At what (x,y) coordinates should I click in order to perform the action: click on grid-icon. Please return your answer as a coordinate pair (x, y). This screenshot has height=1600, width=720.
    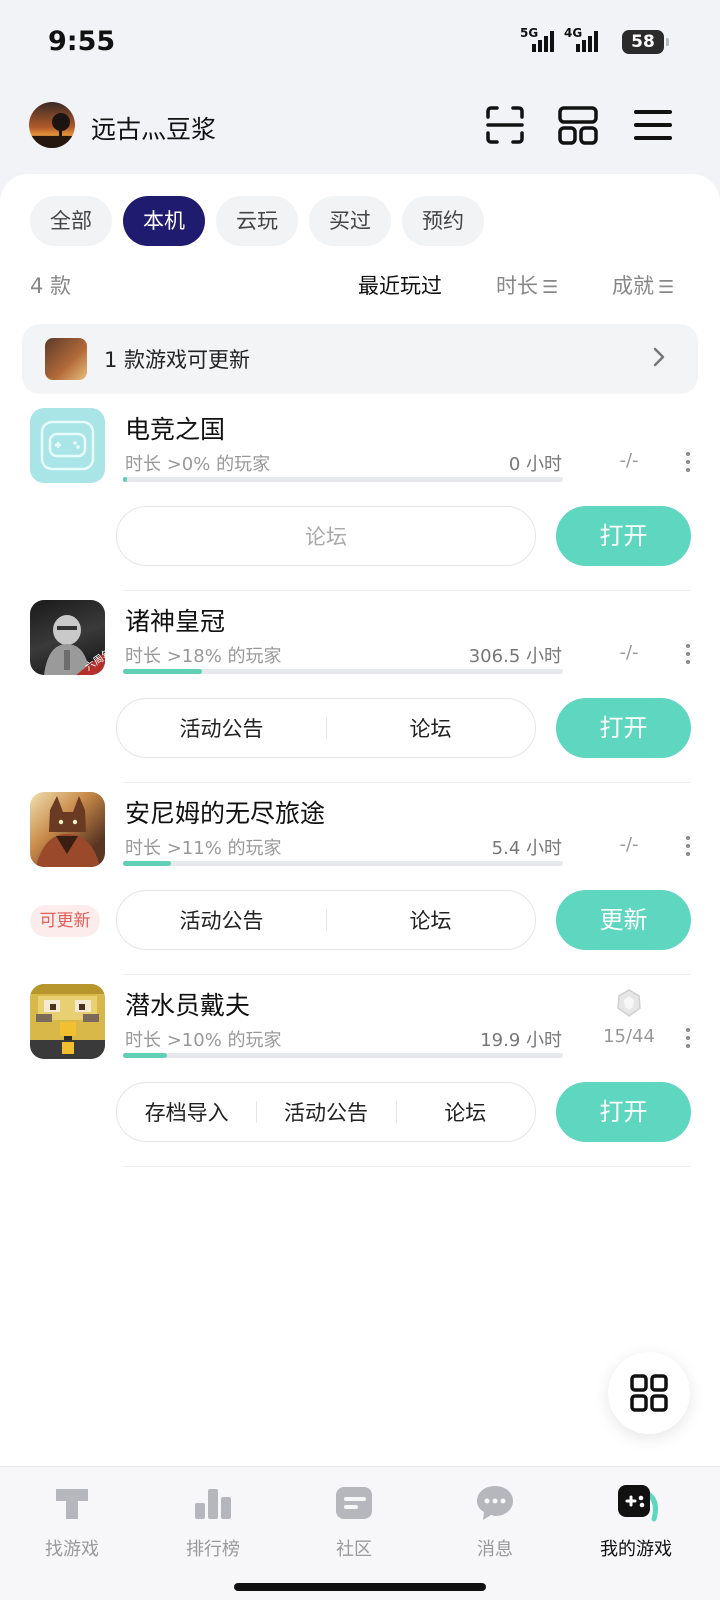
    Looking at the image, I should click on (649, 1393).